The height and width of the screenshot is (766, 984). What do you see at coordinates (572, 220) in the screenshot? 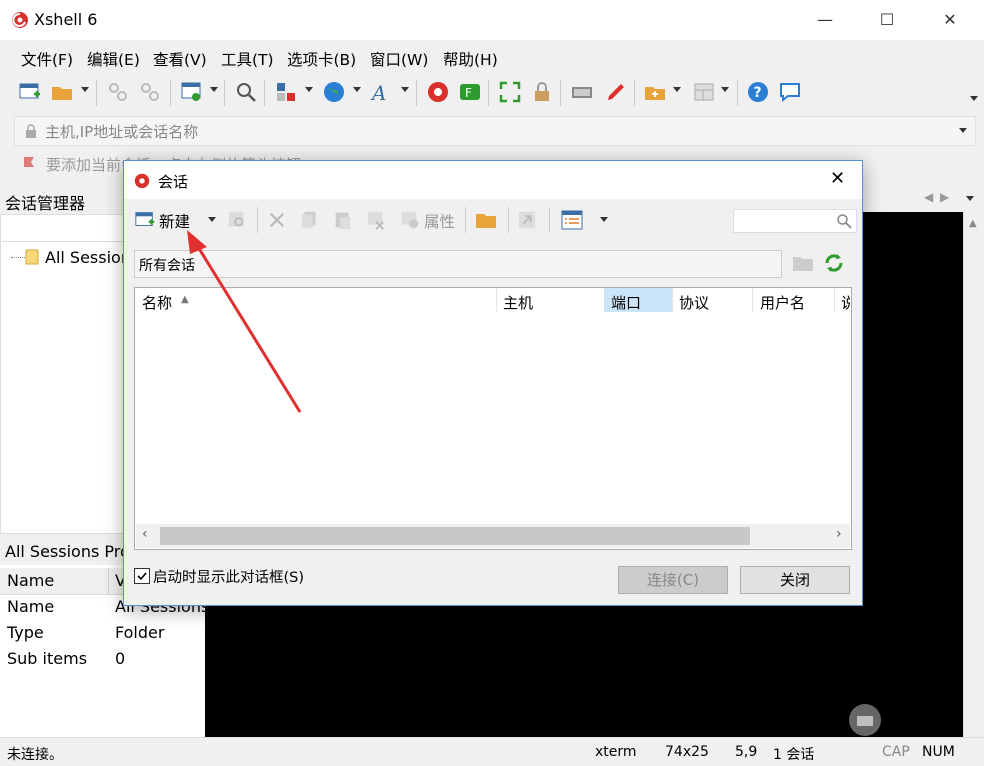
I see `view-mode-icon` at bounding box center [572, 220].